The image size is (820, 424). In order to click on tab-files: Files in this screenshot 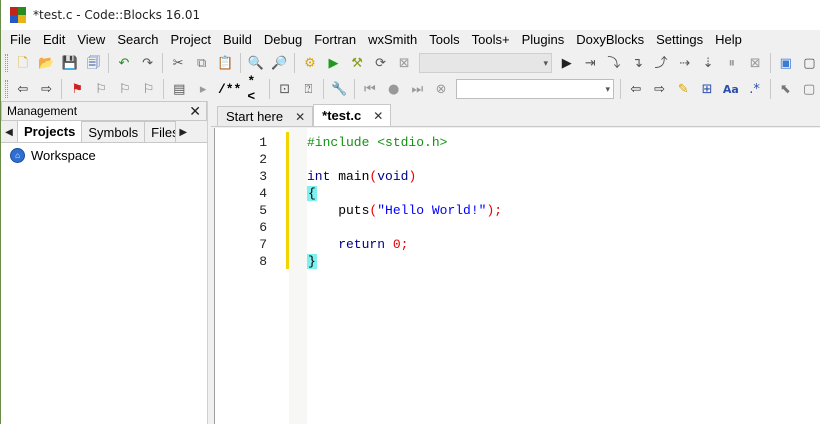, I will do `click(160, 131)`.